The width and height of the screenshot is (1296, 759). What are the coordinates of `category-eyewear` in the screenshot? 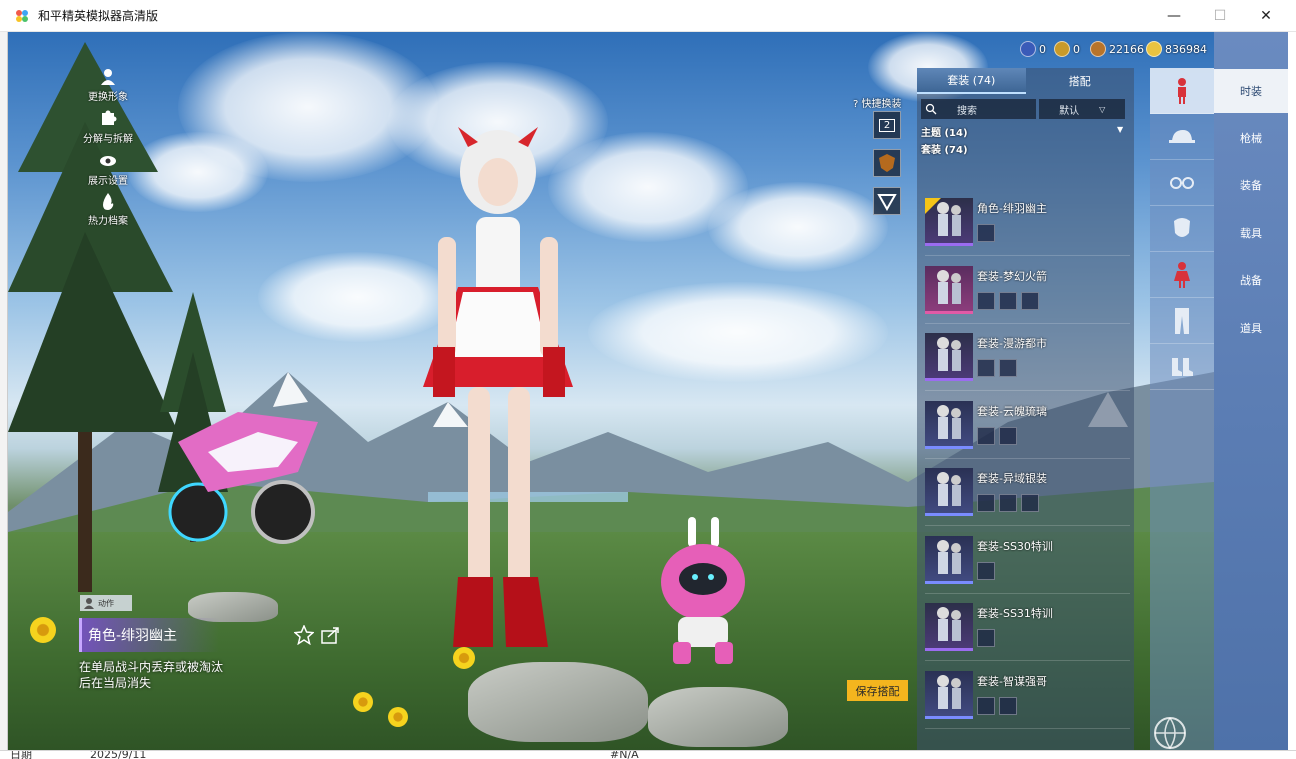 It's located at (1182, 183).